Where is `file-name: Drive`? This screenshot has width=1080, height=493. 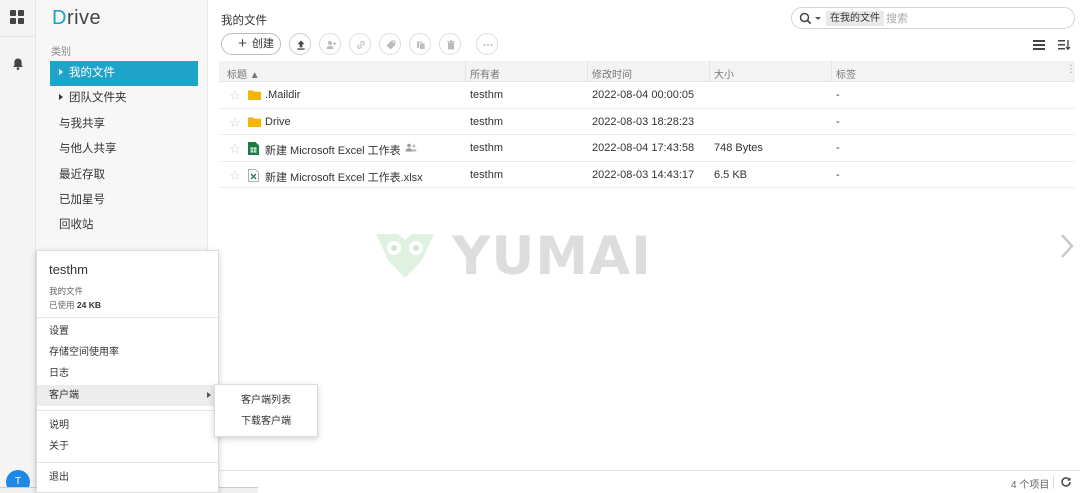
file-name: Drive is located at coordinates (278, 122).